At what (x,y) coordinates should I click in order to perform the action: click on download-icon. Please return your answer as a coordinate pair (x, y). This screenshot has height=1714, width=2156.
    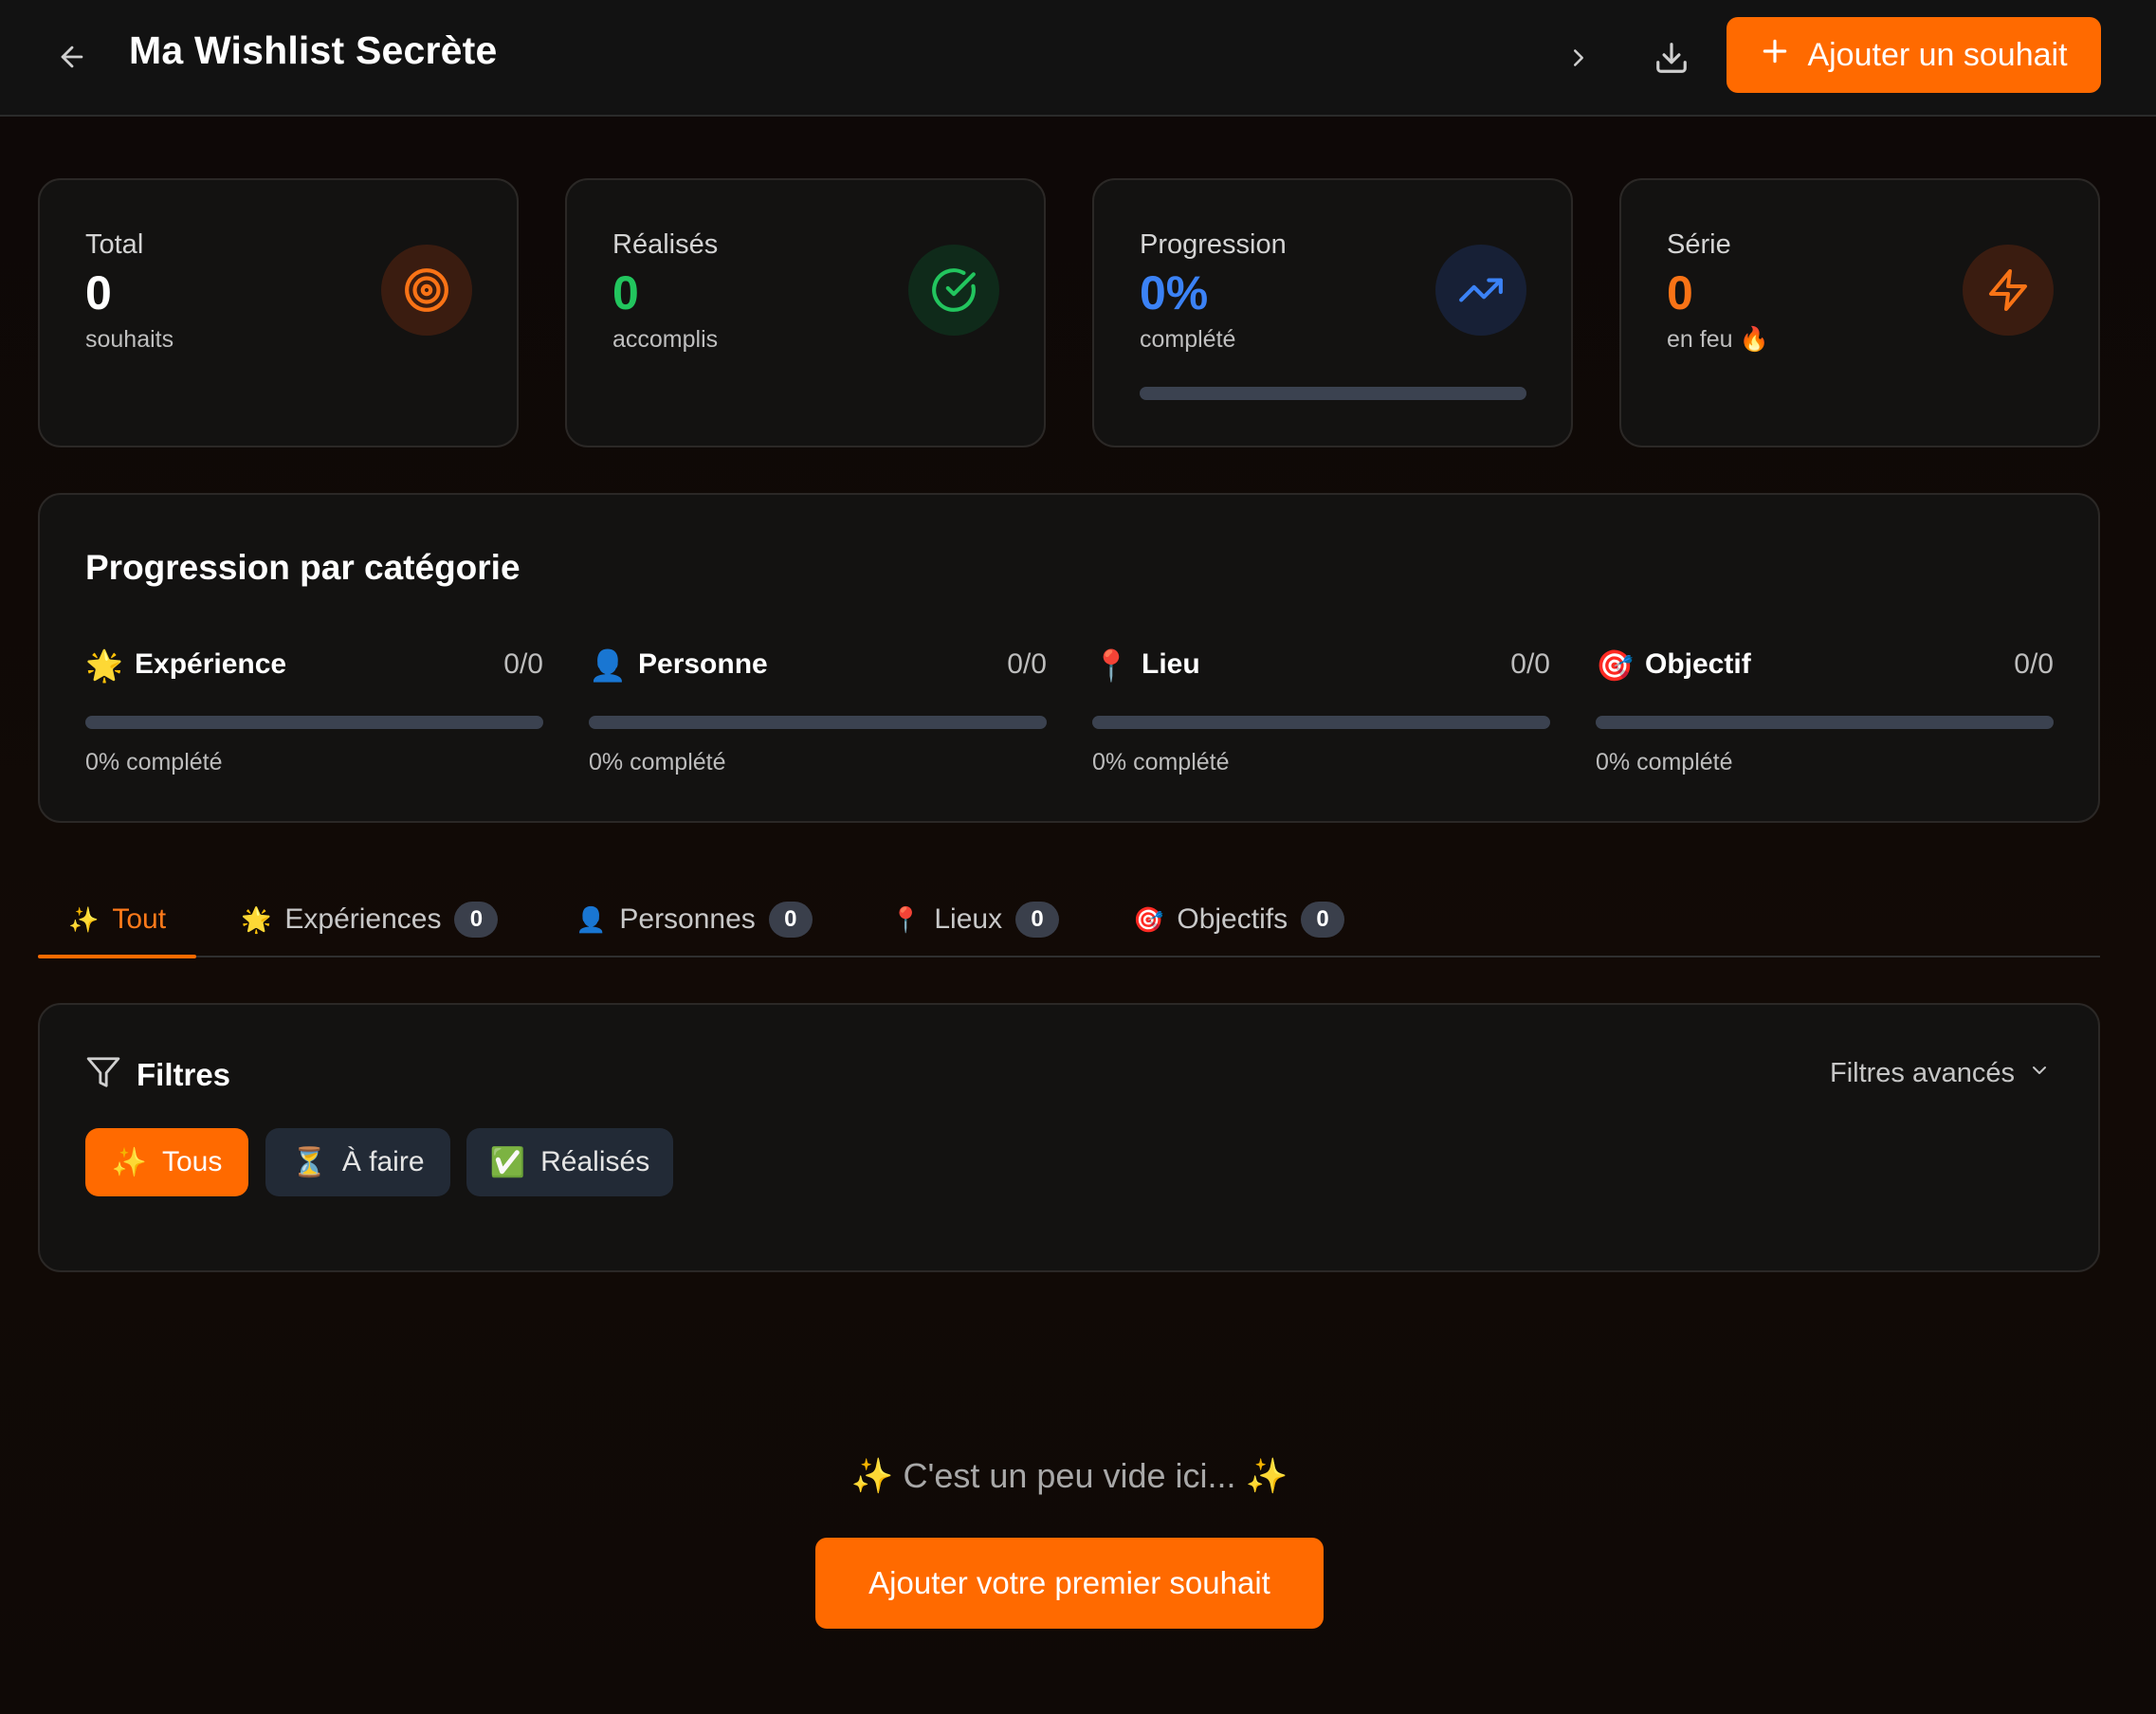
    Looking at the image, I should click on (1671, 57).